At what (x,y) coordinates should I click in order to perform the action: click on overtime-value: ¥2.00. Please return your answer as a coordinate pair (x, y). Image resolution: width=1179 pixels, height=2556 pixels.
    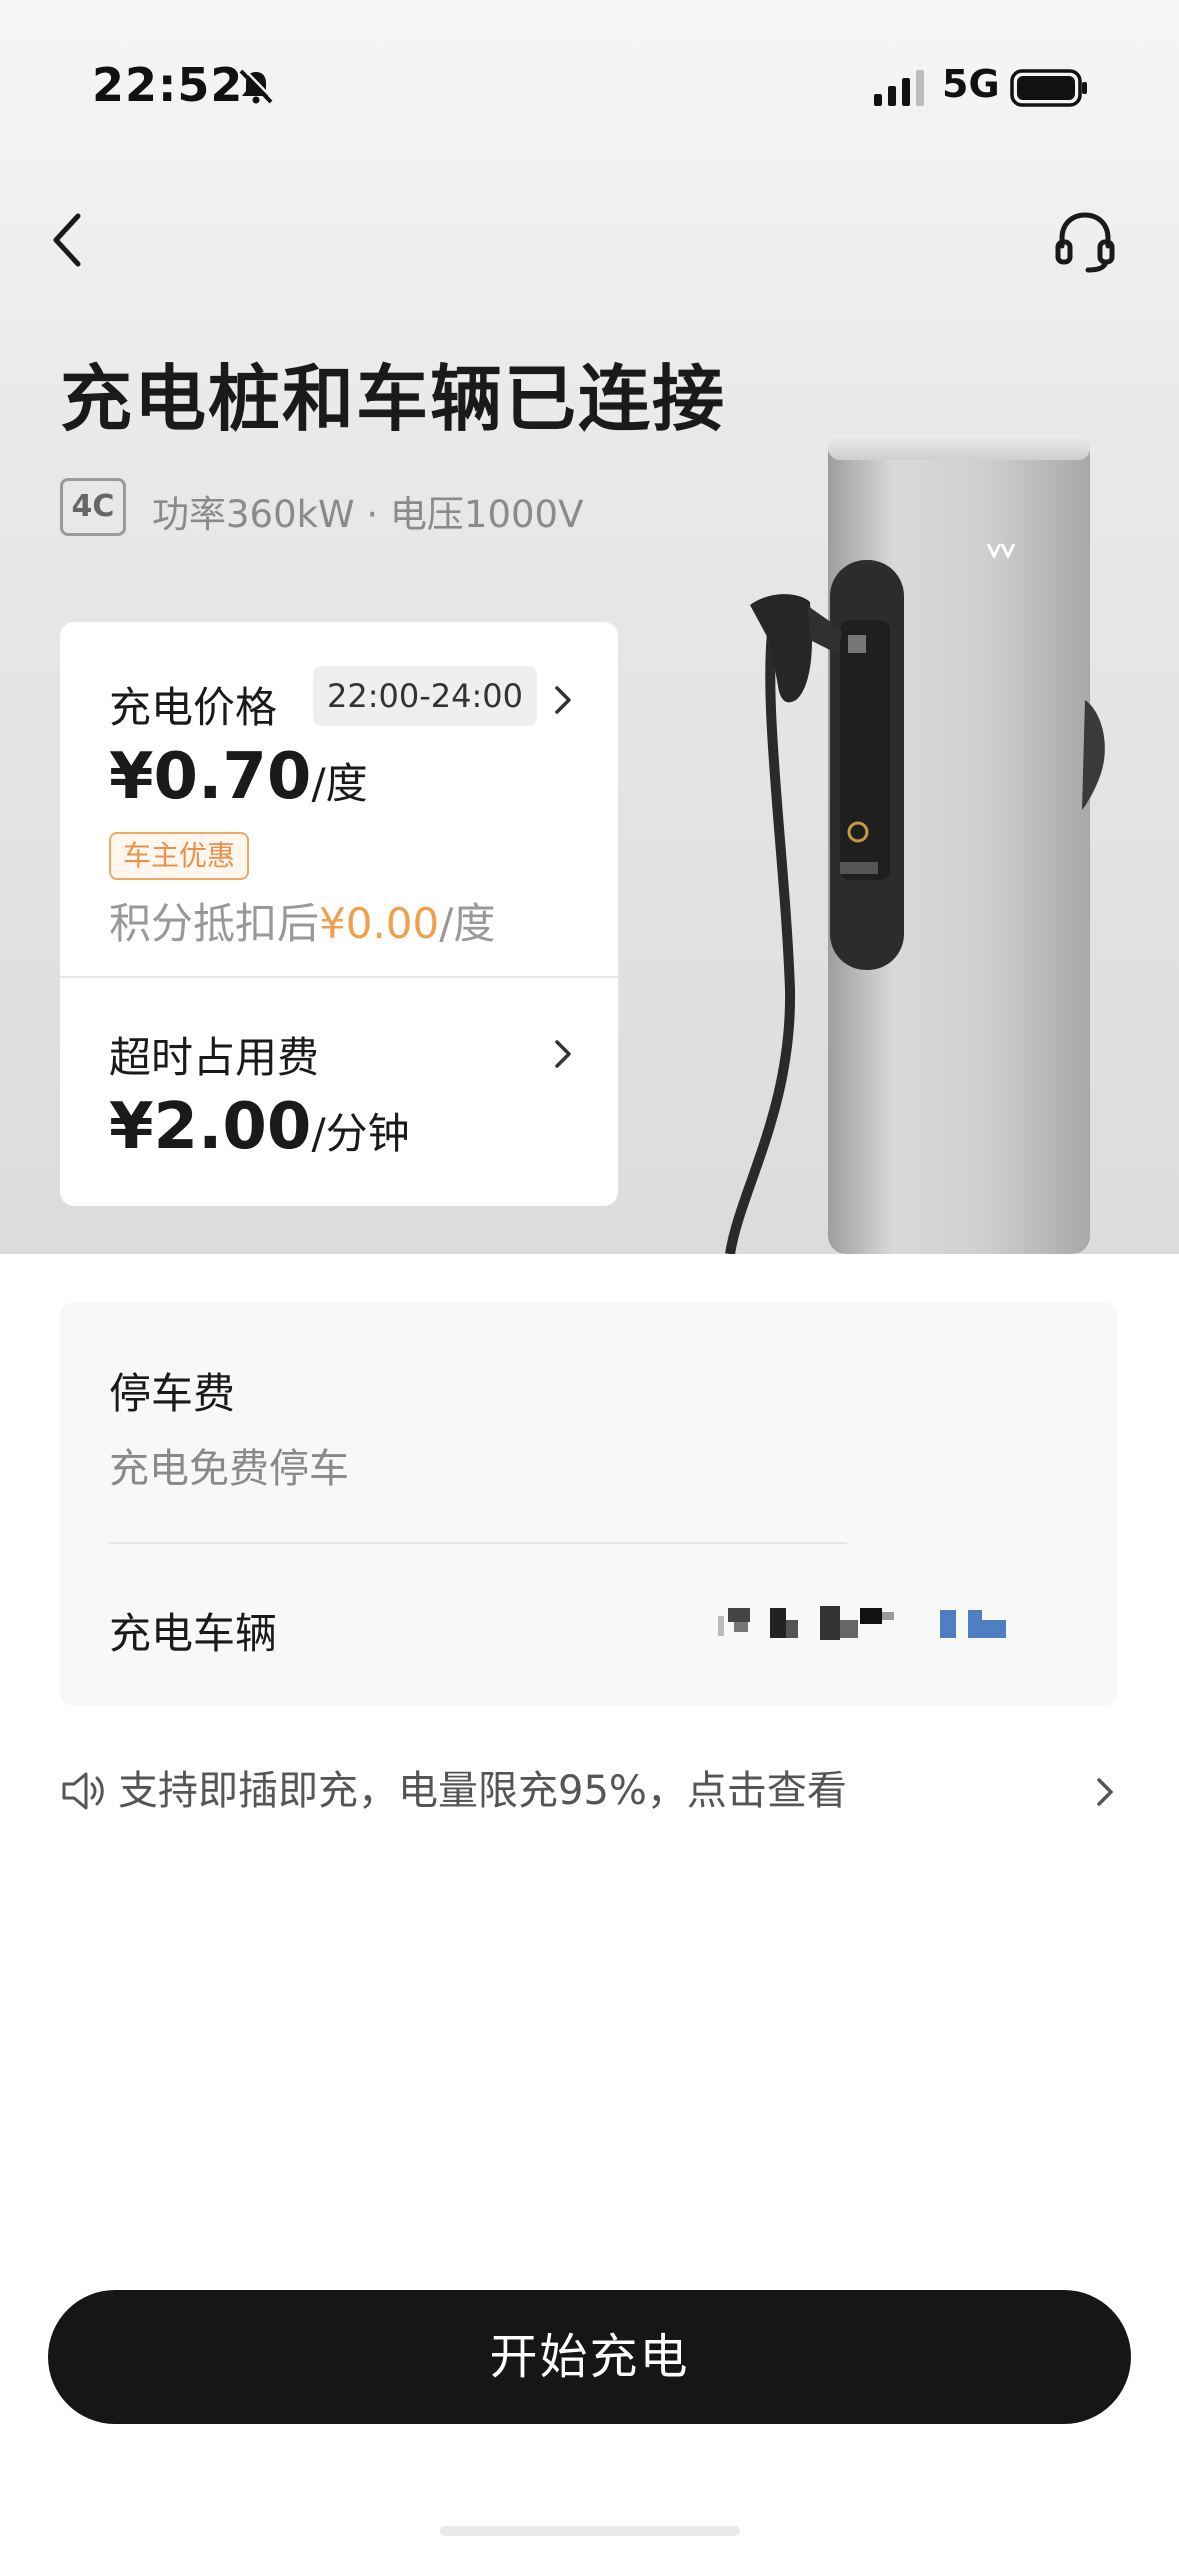
    Looking at the image, I should click on (210, 1127).